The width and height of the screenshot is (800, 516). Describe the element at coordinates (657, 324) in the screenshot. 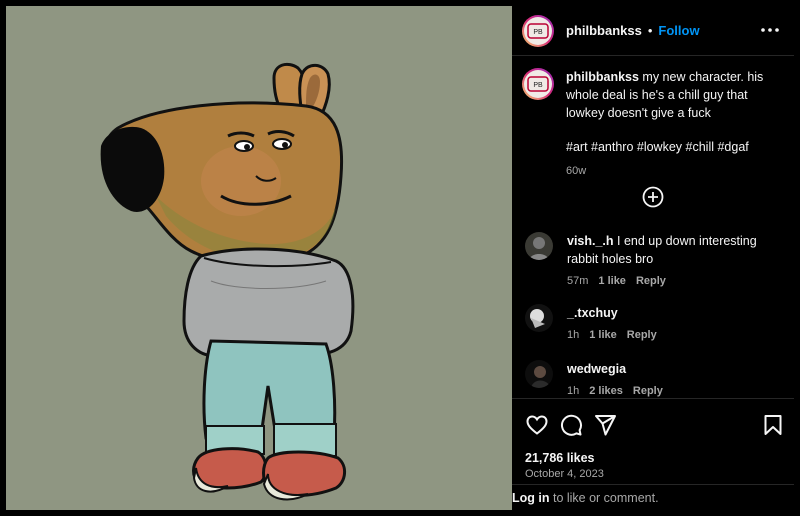

I see `comment-item: _.txchuy 1h 1 like Reply` at that location.